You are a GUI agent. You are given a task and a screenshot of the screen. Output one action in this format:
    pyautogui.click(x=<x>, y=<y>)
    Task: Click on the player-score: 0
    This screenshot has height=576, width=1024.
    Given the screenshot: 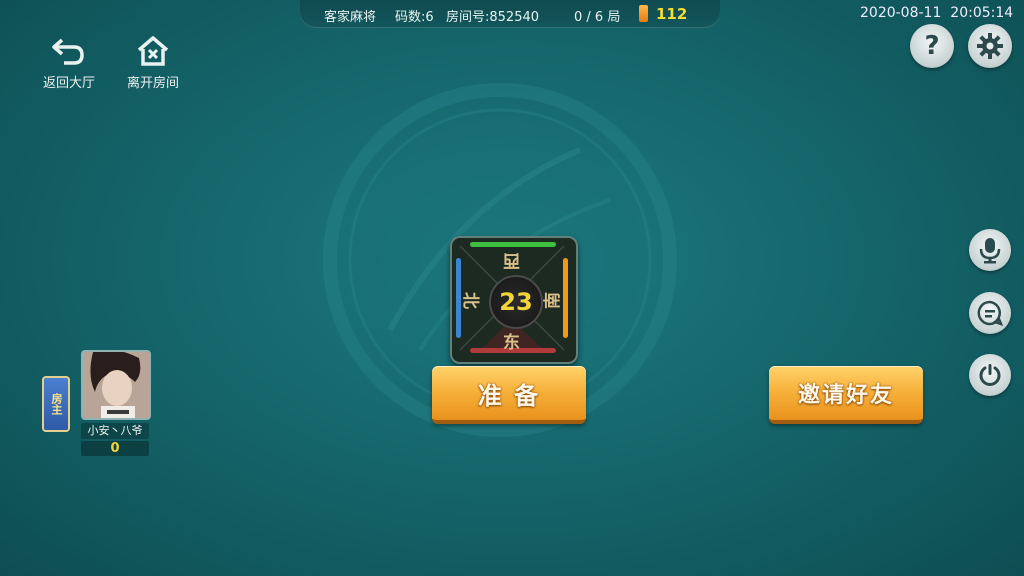 What is the action you would take?
    pyautogui.click(x=115, y=448)
    